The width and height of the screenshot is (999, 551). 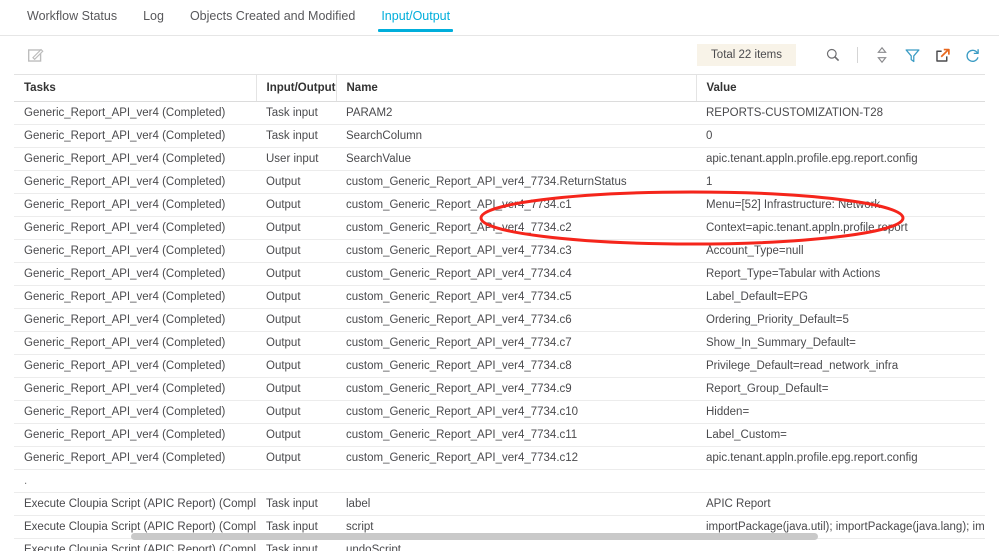 What do you see at coordinates (840, 366) in the screenshot?
I see `cell-value: Privilege_Default=read_network_infra` at bounding box center [840, 366].